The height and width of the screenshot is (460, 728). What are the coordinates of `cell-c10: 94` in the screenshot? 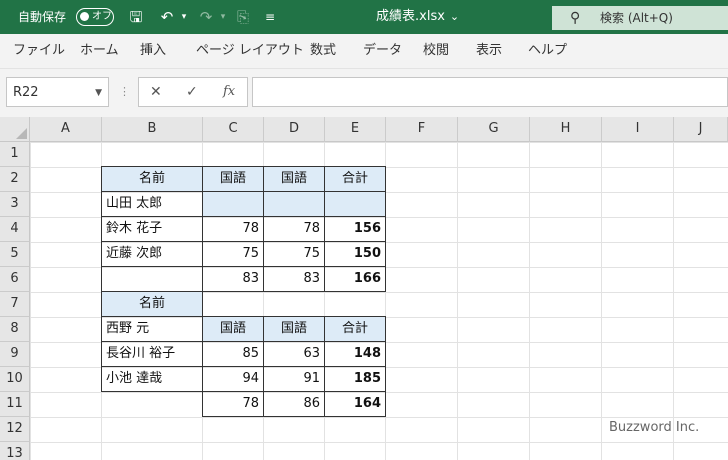 It's located at (233, 379).